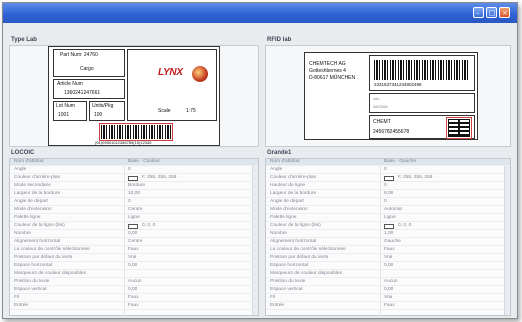  Describe the element at coordinates (260, 13) in the screenshot. I see `title-bar: – □ ×` at that location.